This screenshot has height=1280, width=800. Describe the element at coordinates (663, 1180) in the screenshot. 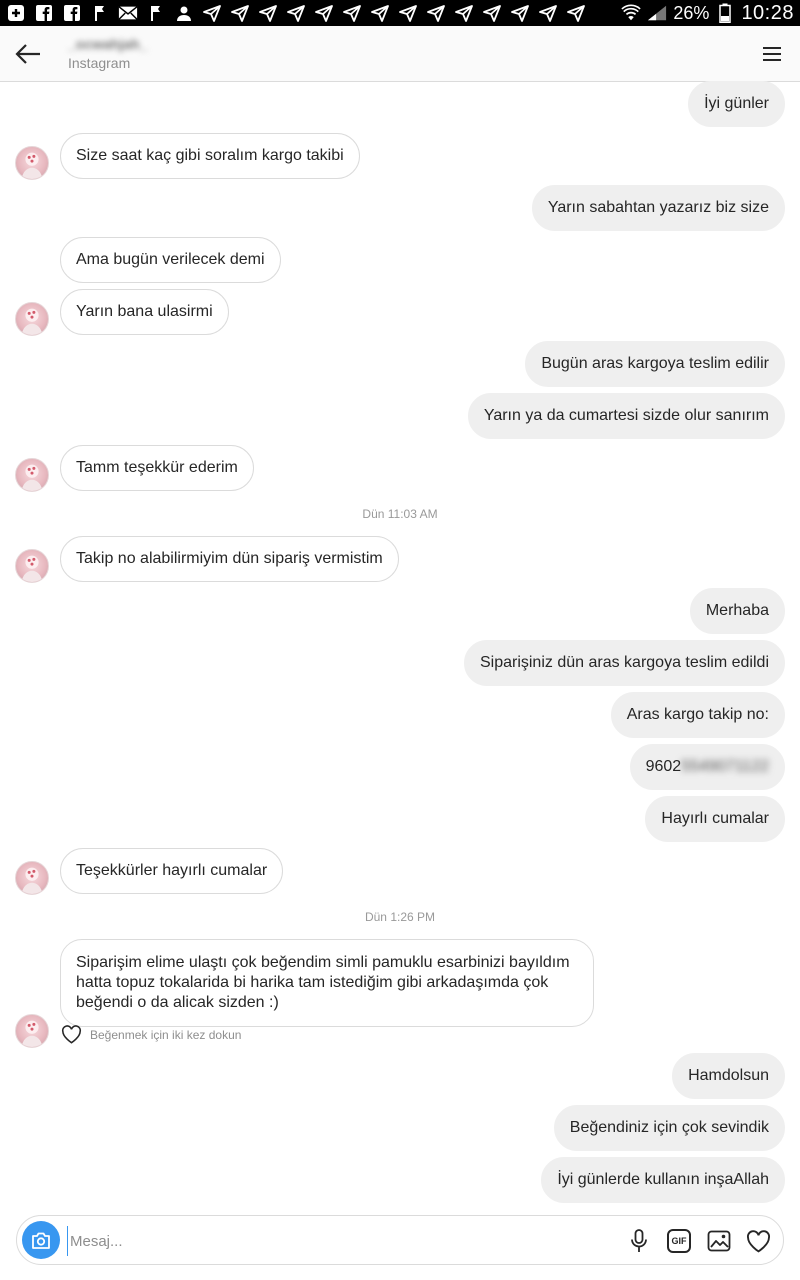

I see `outgoing-message: İyi günlerde kullanın inşaAllah` at that location.